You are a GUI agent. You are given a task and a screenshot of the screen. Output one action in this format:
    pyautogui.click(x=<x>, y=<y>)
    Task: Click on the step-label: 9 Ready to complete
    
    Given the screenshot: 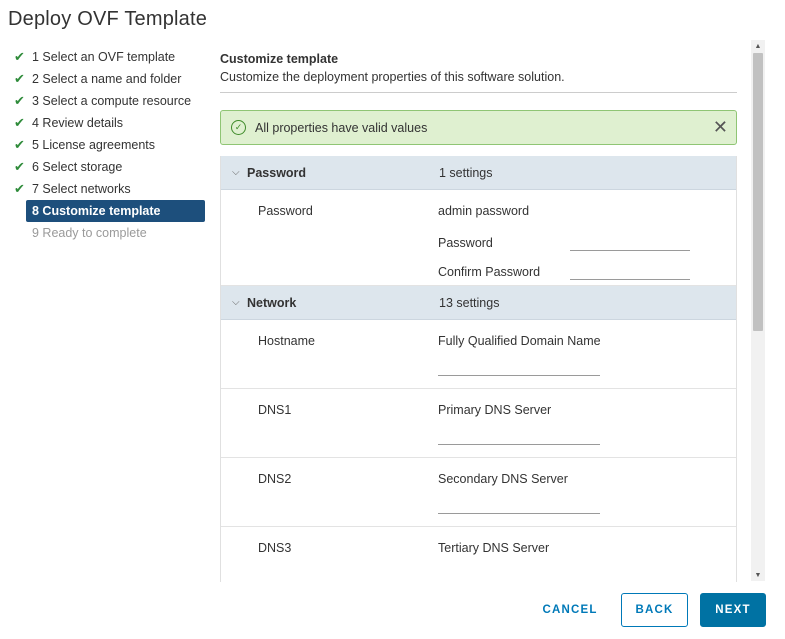 What is the action you would take?
    pyautogui.click(x=89, y=233)
    